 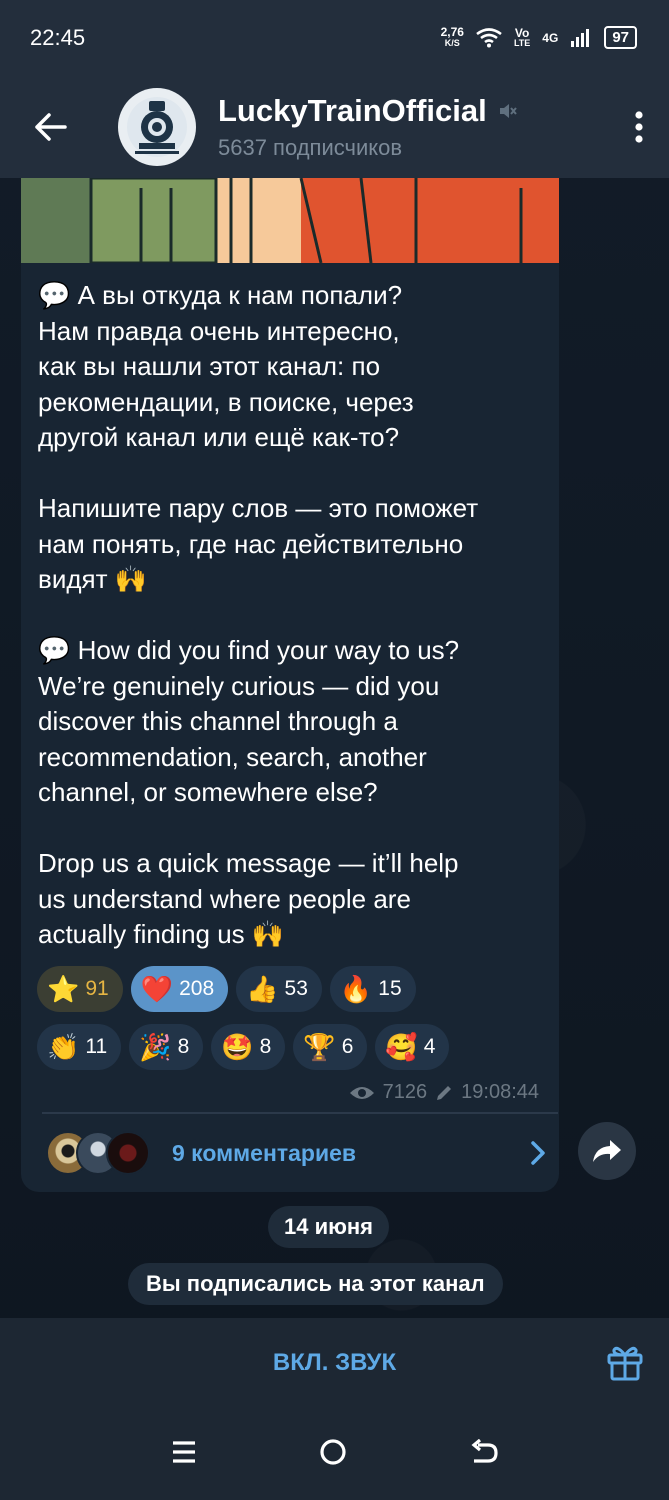 I want to click on comments-count-label: 9 комментариев, so click(x=264, y=1152).